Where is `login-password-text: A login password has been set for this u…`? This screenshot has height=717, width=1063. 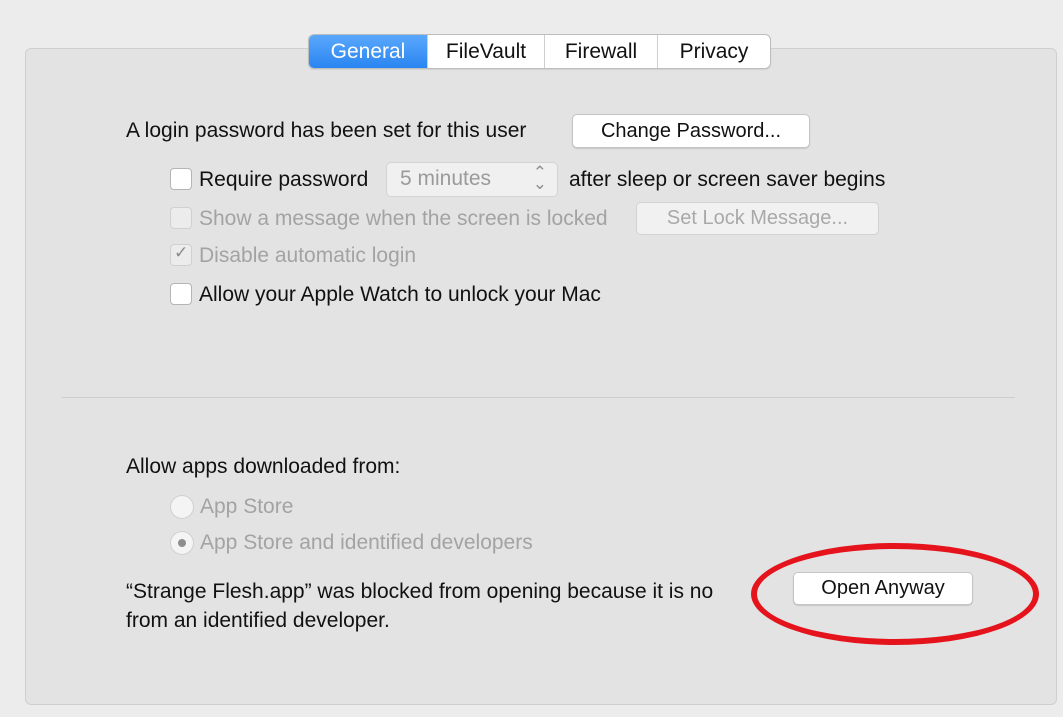
login-password-text: A login password has been set for this u… is located at coordinates (326, 130).